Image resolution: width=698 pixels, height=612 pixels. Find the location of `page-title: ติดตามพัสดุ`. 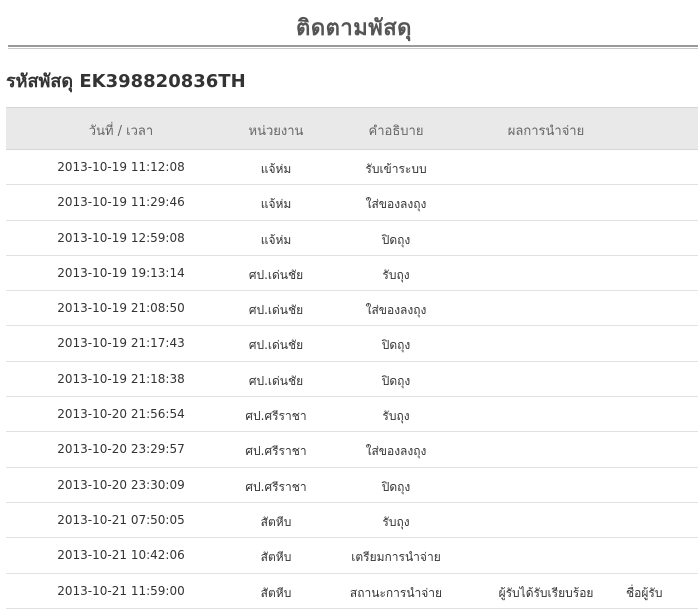

page-title: ติดตามพัสดุ is located at coordinates (354, 28).